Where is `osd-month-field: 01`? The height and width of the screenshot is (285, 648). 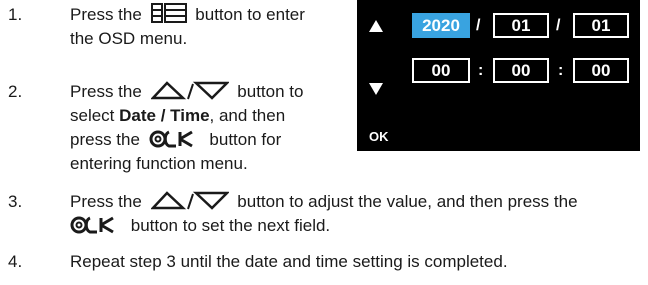 osd-month-field: 01 is located at coordinates (521, 25).